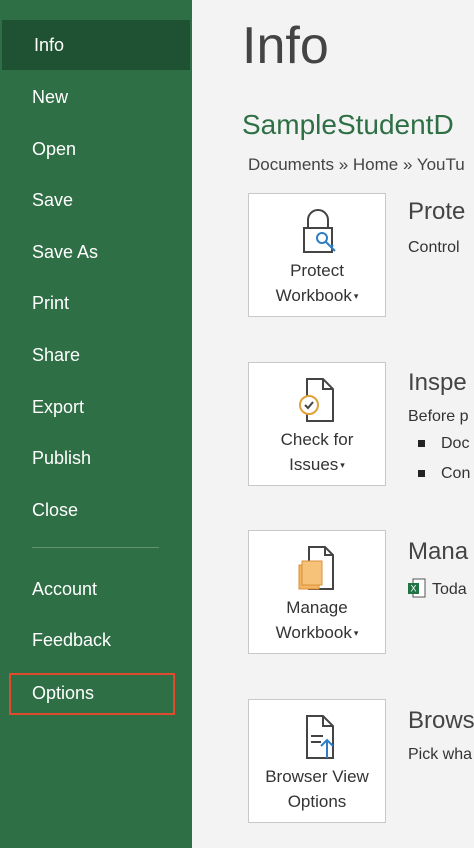 Image resolution: width=474 pixels, height=848 pixels. I want to click on file-name: SampleStudentD, so click(348, 124).